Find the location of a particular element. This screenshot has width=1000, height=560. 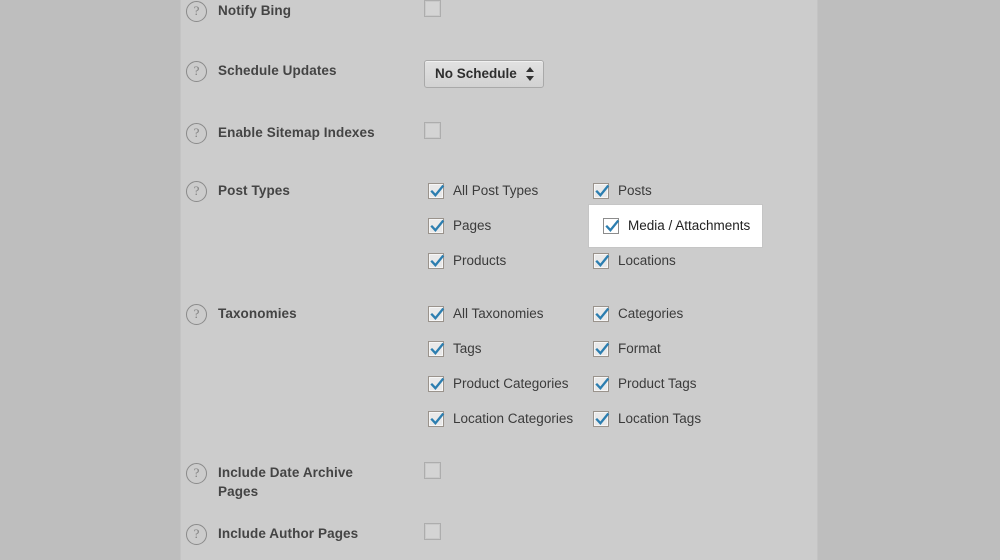

checkbox-option-product-tags: Product Tags is located at coordinates (645, 384).